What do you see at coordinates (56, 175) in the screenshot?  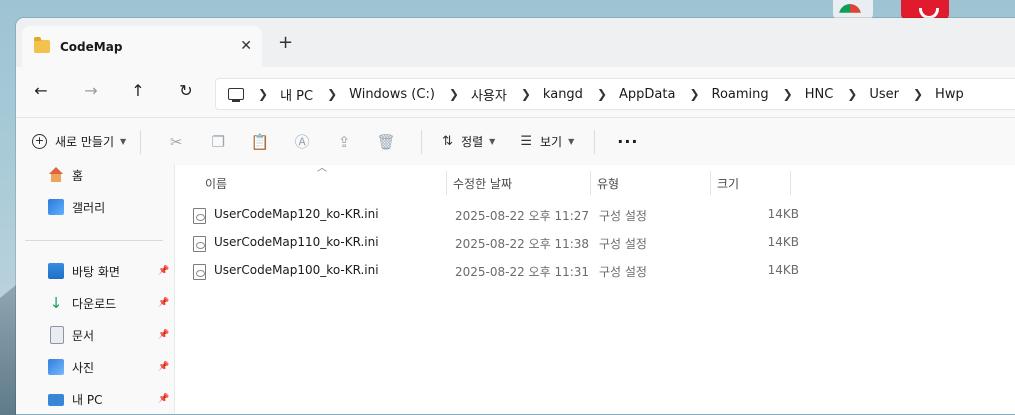 I see `home-icon` at bounding box center [56, 175].